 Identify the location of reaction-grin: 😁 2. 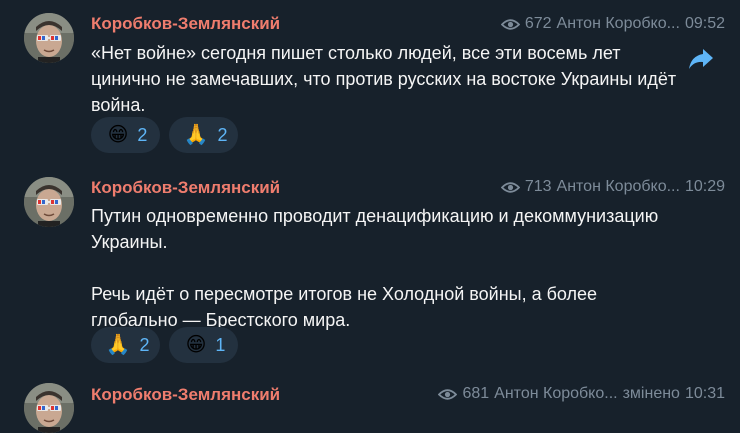
(125, 135).